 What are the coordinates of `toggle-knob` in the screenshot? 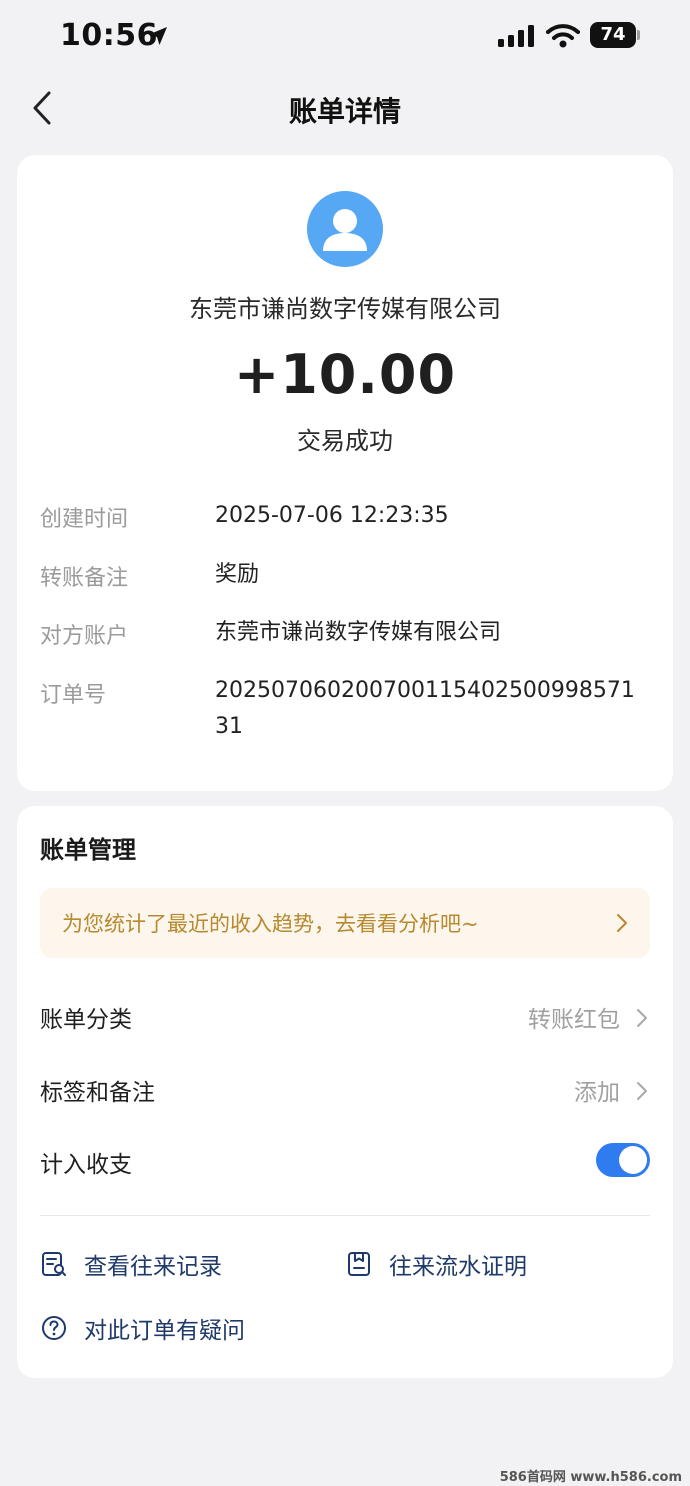 It's located at (633, 1160).